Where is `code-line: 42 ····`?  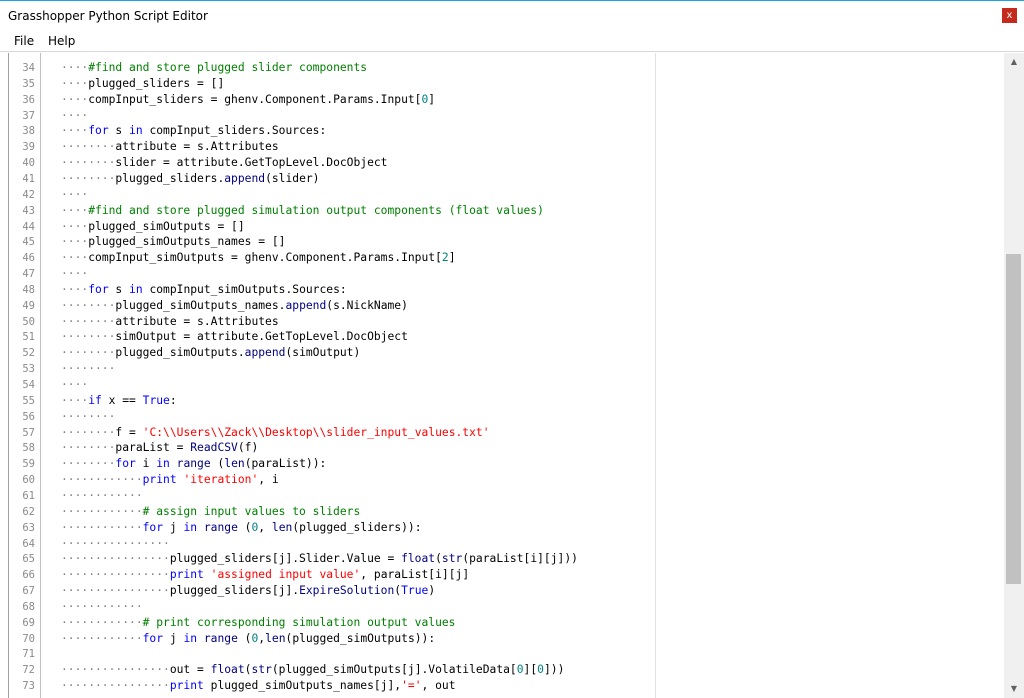
code-line: 42 ···· is located at coordinates (504, 195).